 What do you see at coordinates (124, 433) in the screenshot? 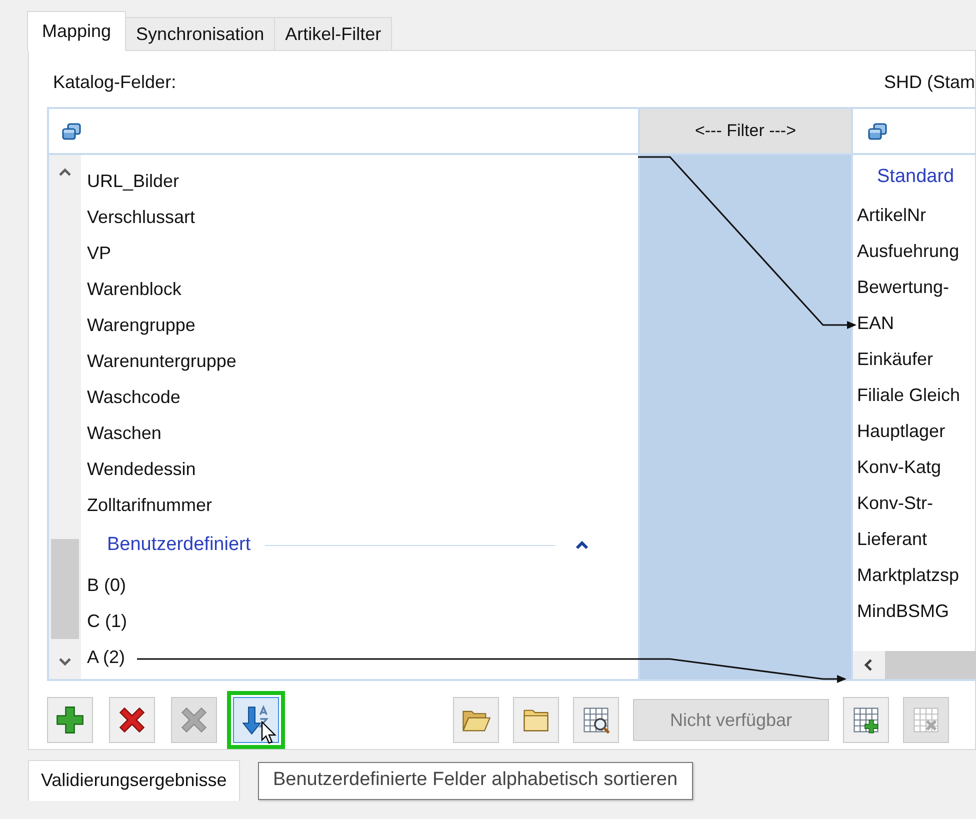
I see `field-item: Waschen` at bounding box center [124, 433].